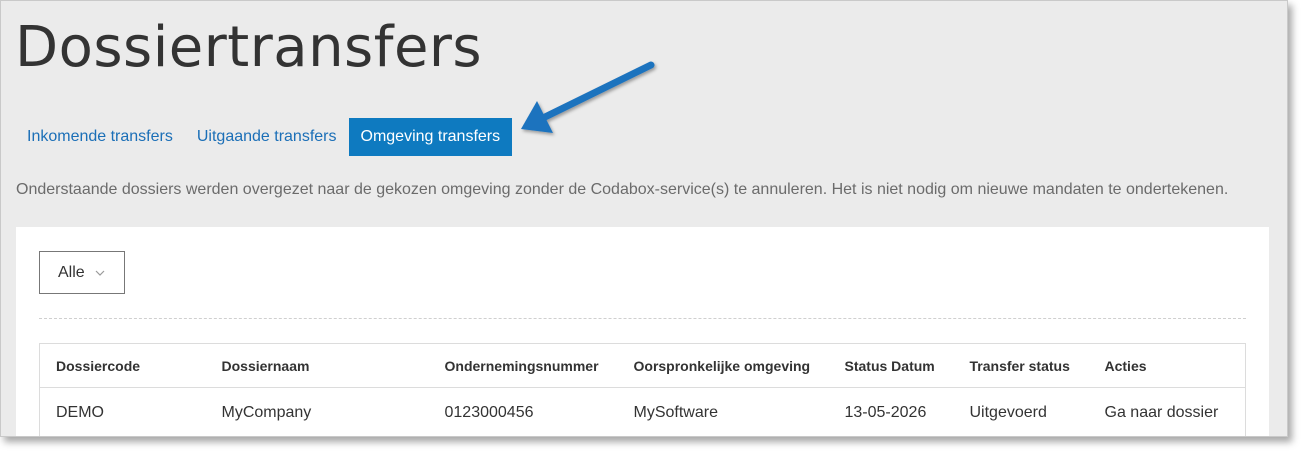  What do you see at coordinates (317, 365) in the screenshot?
I see `column-header-dossiernaam: Dossiernaam` at bounding box center [317, 365].